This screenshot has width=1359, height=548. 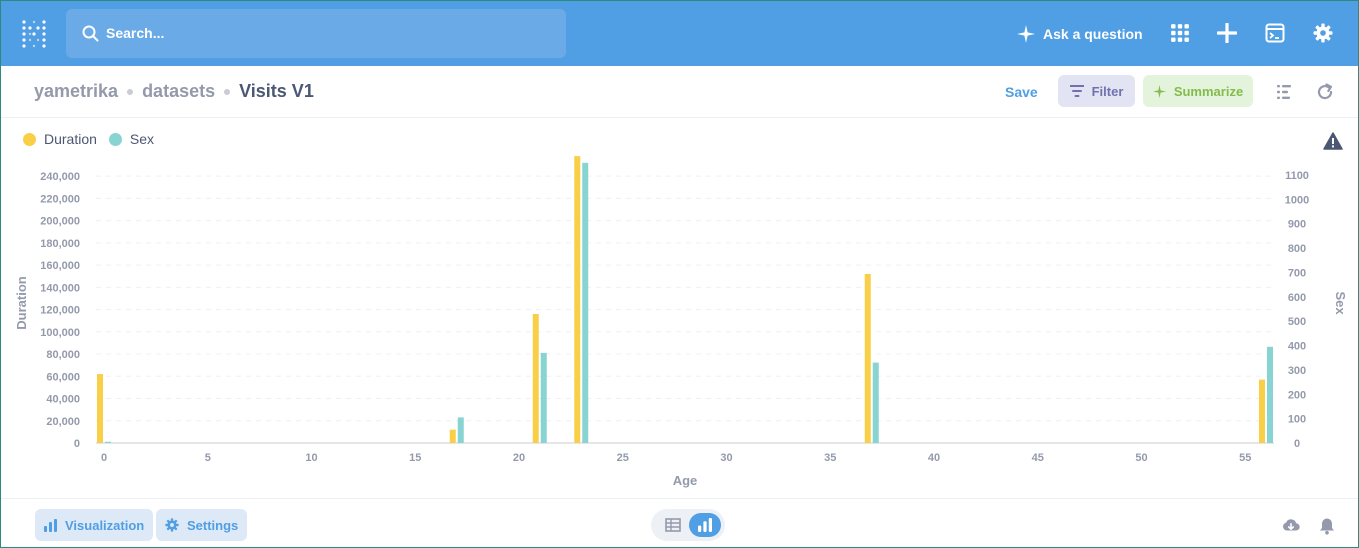 I want to click on y-tick-right: 100, so click(x=1297, y=420).